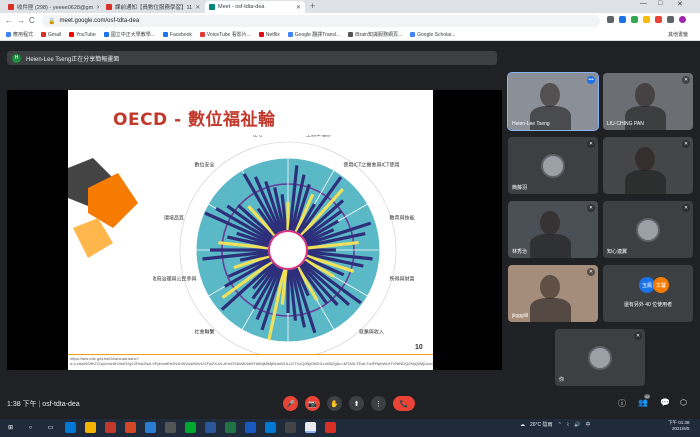  What do you see at coordinates (553, 293) in the screenshot?
I see `participant-tile: jiiggglill ✕` at bounding box center [553, 293].